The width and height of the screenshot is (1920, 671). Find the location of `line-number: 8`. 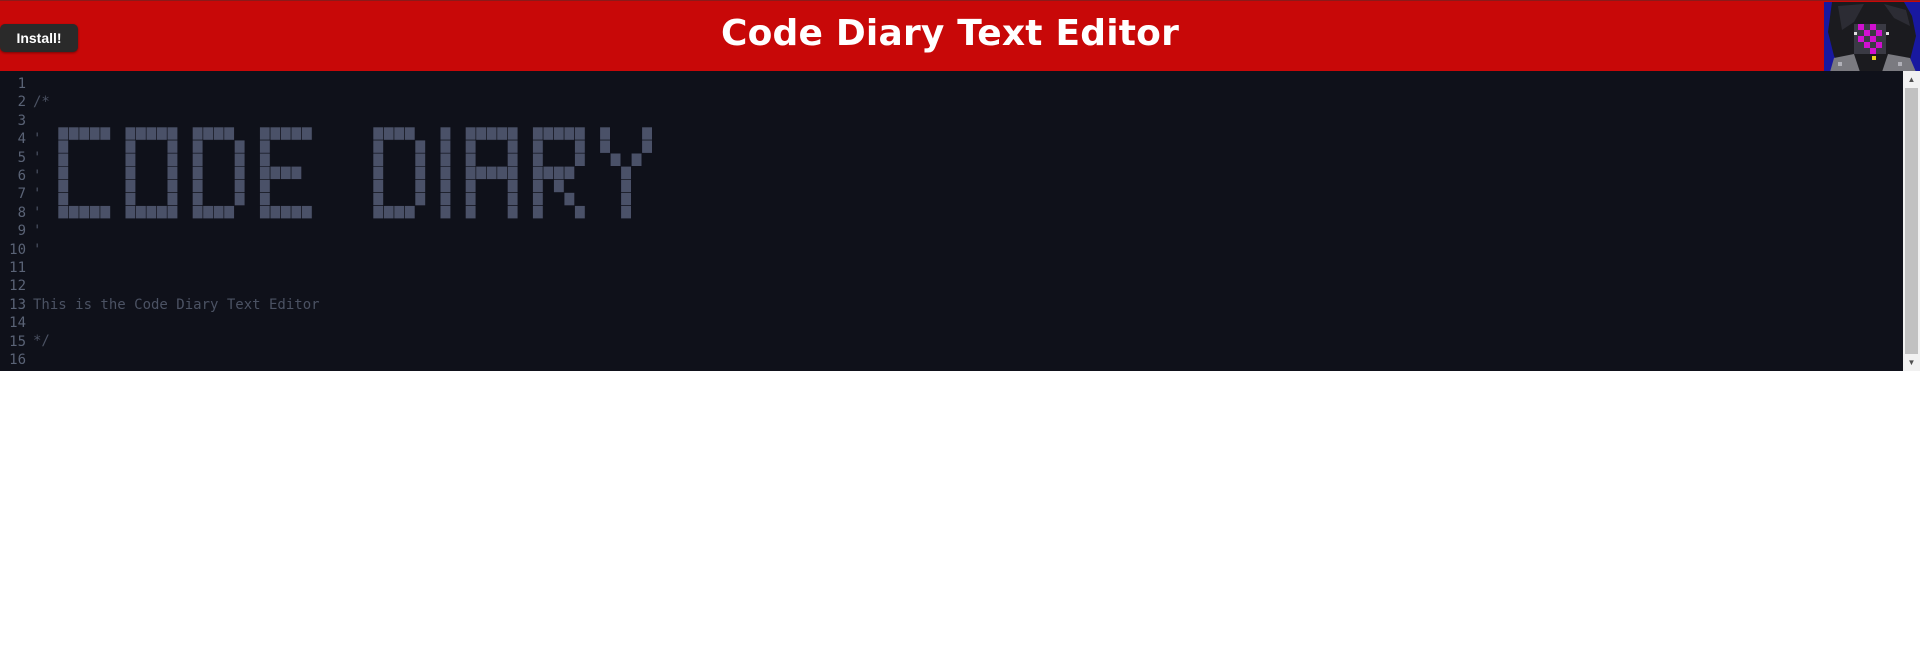

line-number: 8 is located at coordinates (21, 212).